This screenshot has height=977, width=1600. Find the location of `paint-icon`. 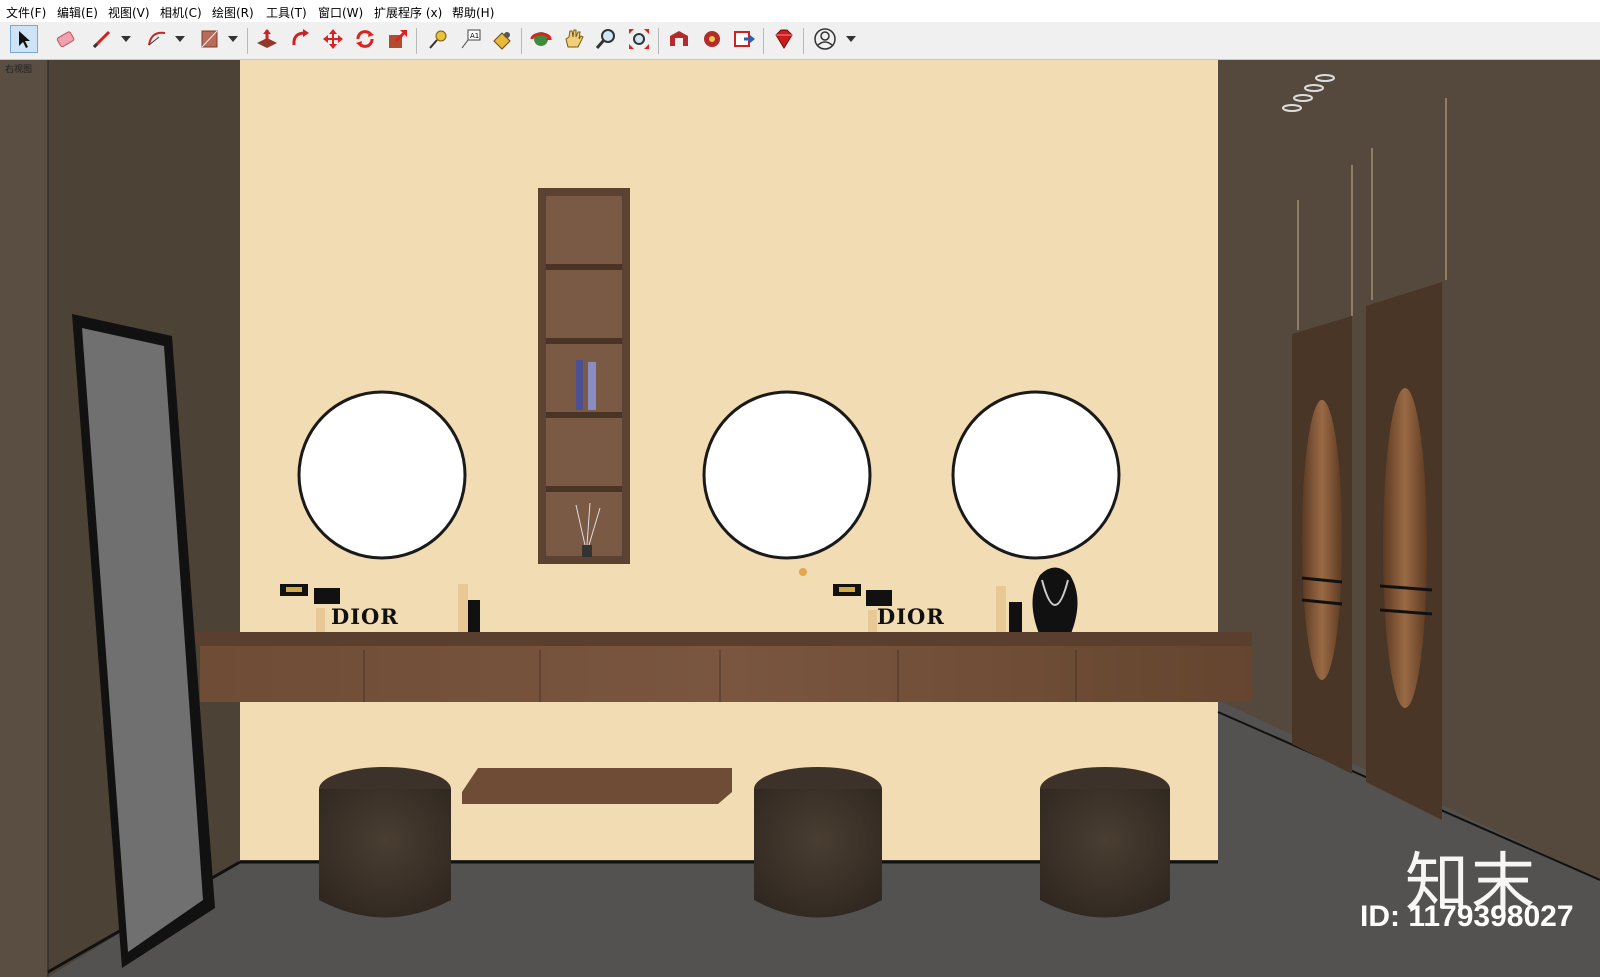

paint-icon is located at coordinates (502, 39).